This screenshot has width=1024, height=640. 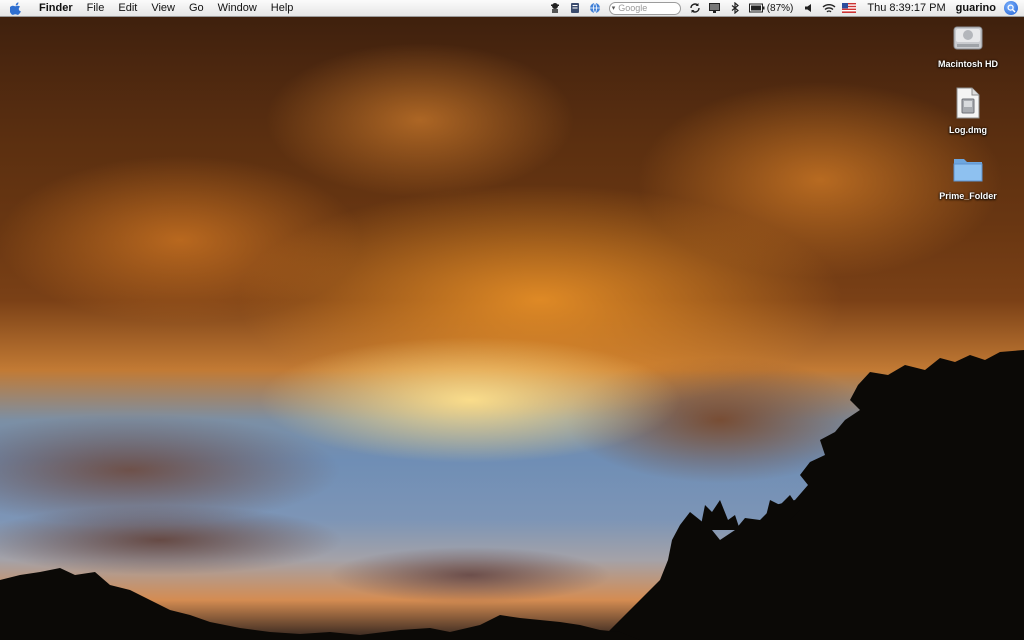 I want to click on desktop-icon-prime-folder: Prime_Folder, so click(x=968, y=178).